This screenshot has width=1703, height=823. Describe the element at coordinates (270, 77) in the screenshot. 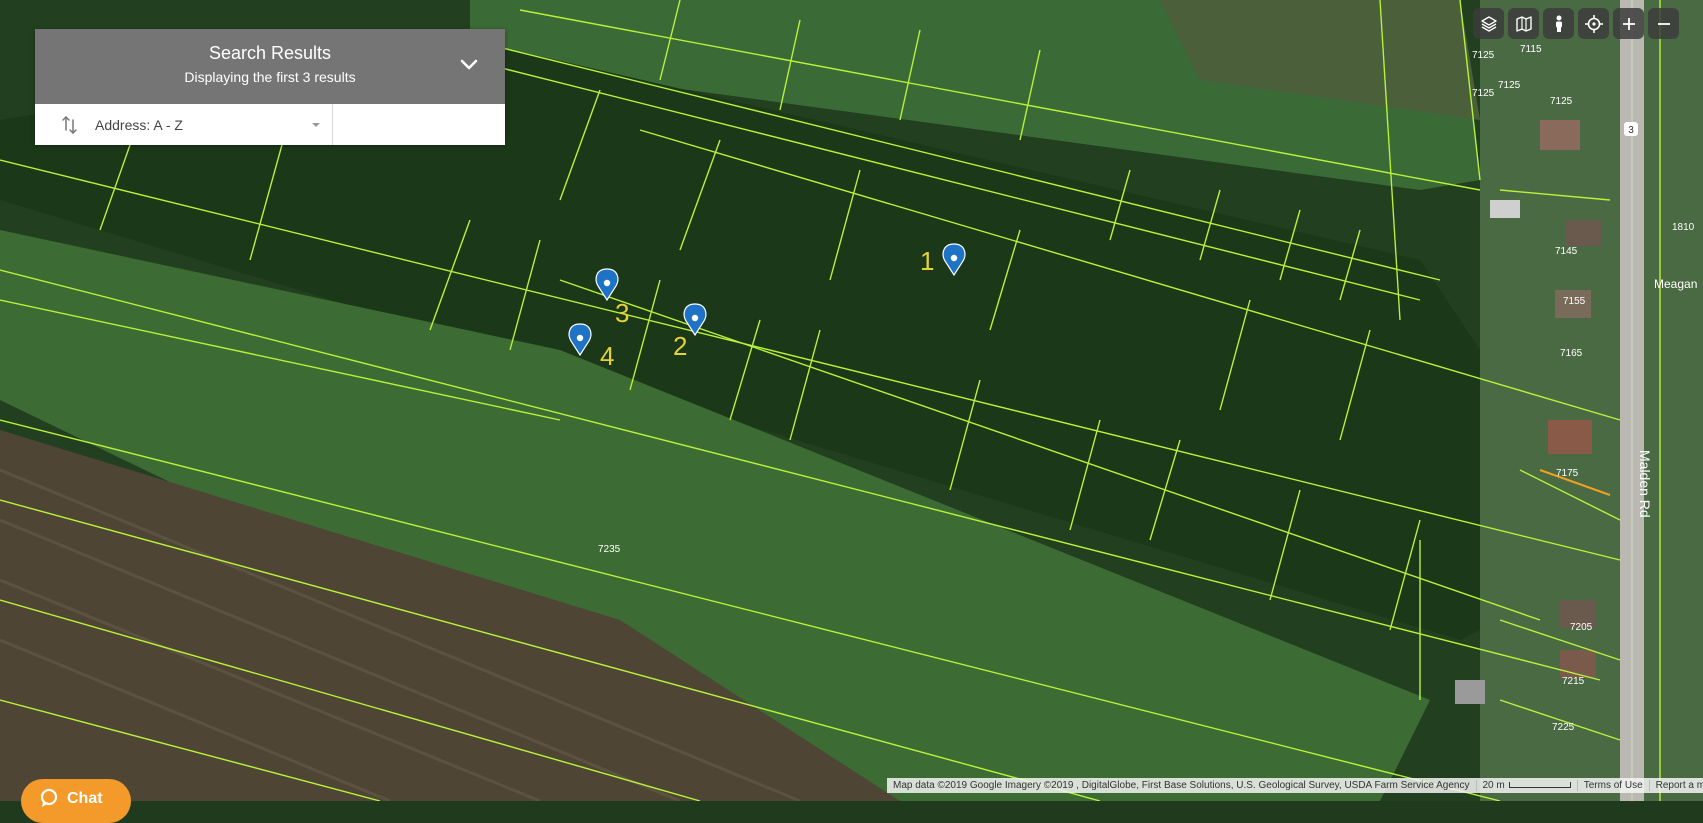

I see `panel-subtitle: Displaying the first 3 results` at that location.